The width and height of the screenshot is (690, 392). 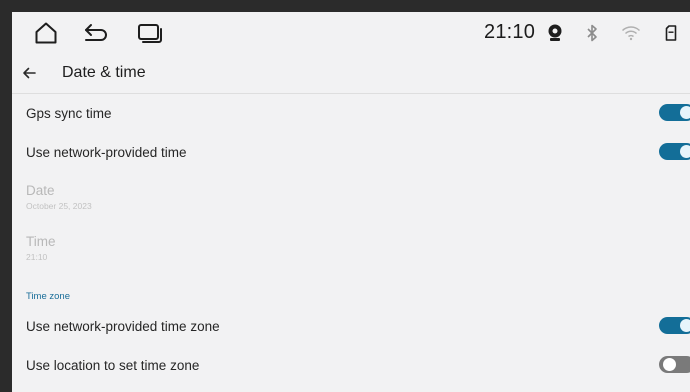 What do you see at coordinates (106, 152) in the screenshot?
I see `network-time-label: Use network-provided time` at bounding box center [106, 152].